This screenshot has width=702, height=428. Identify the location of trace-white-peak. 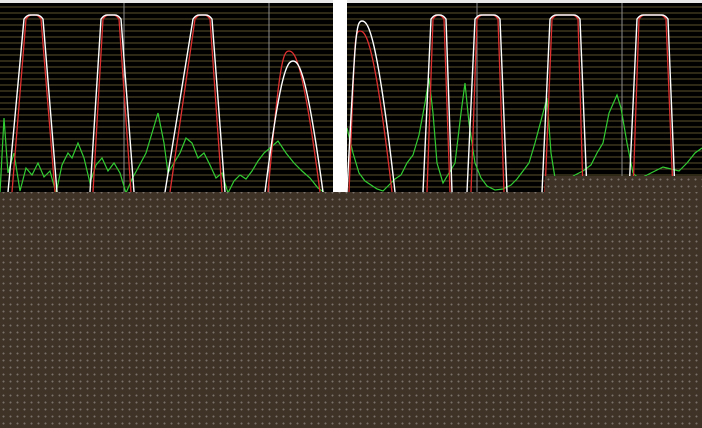
(371, 106).